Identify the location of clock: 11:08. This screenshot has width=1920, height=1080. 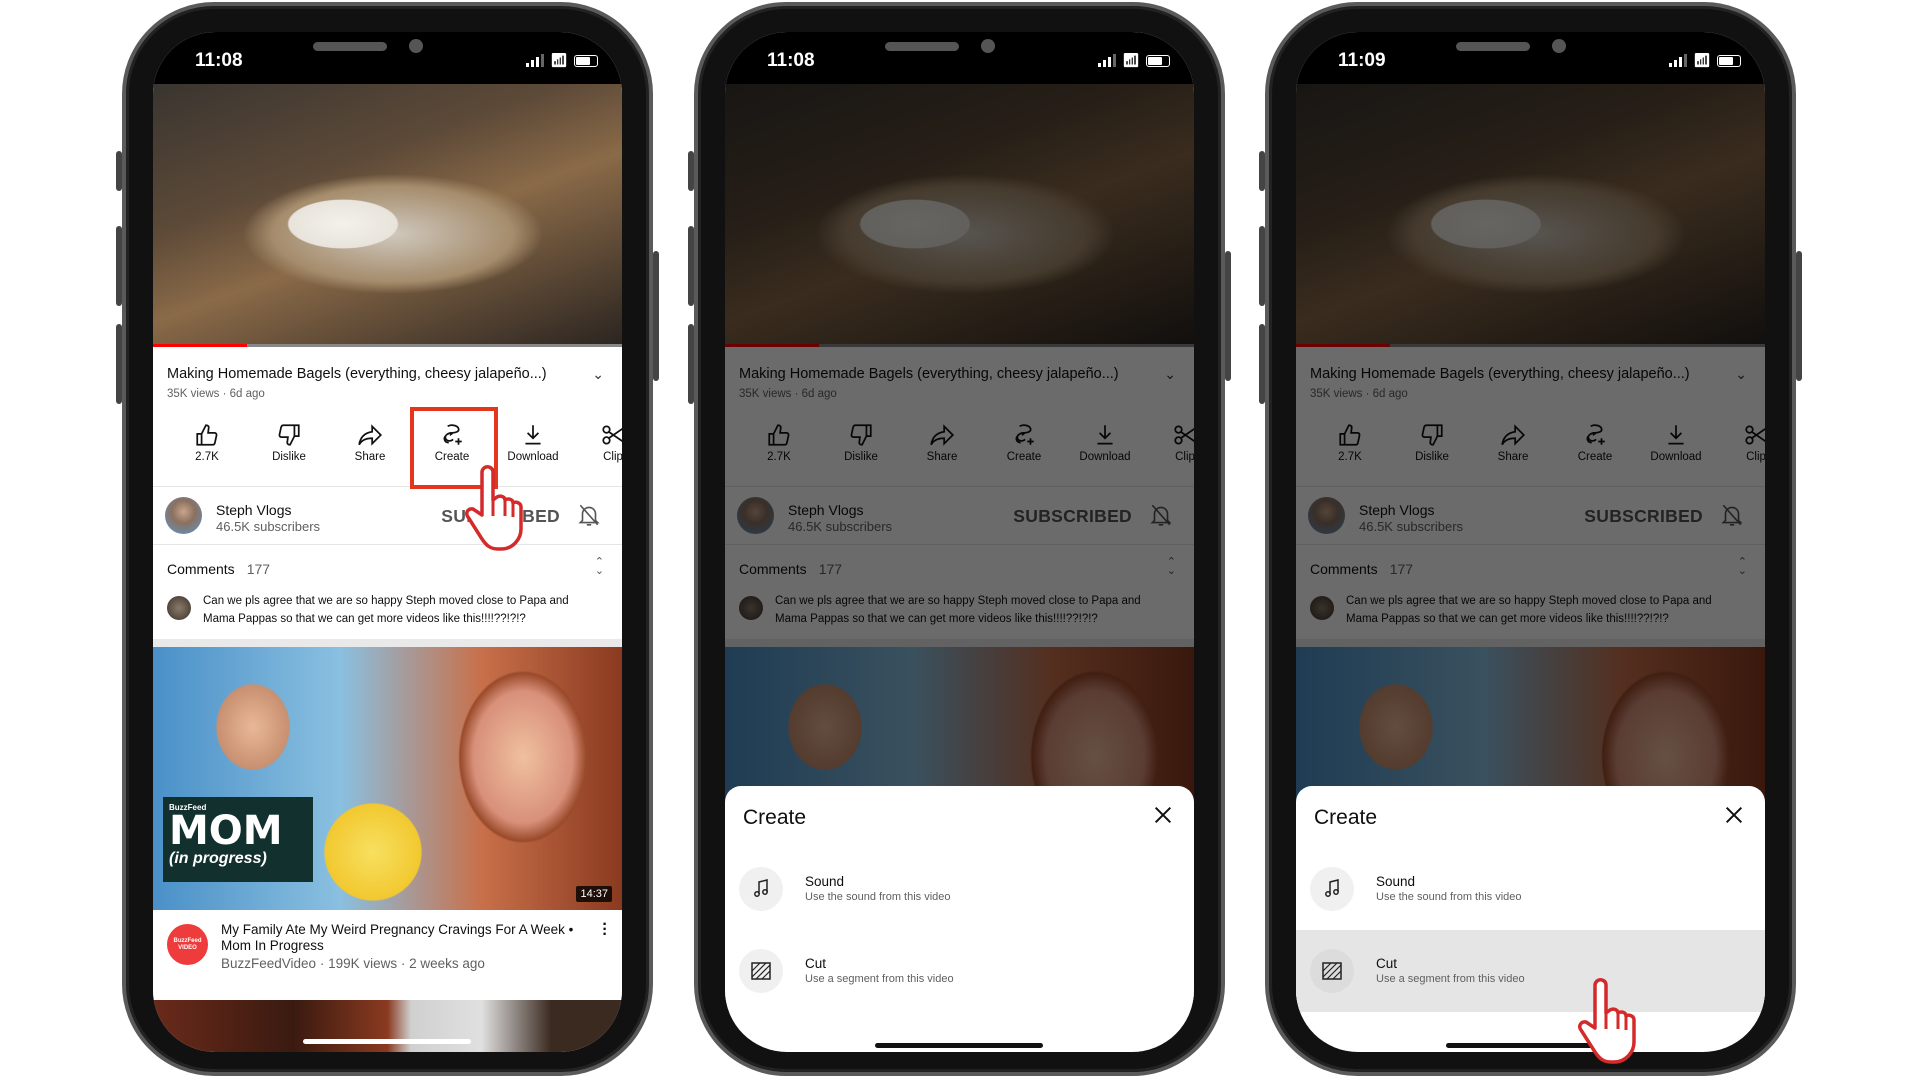
(791, 60).